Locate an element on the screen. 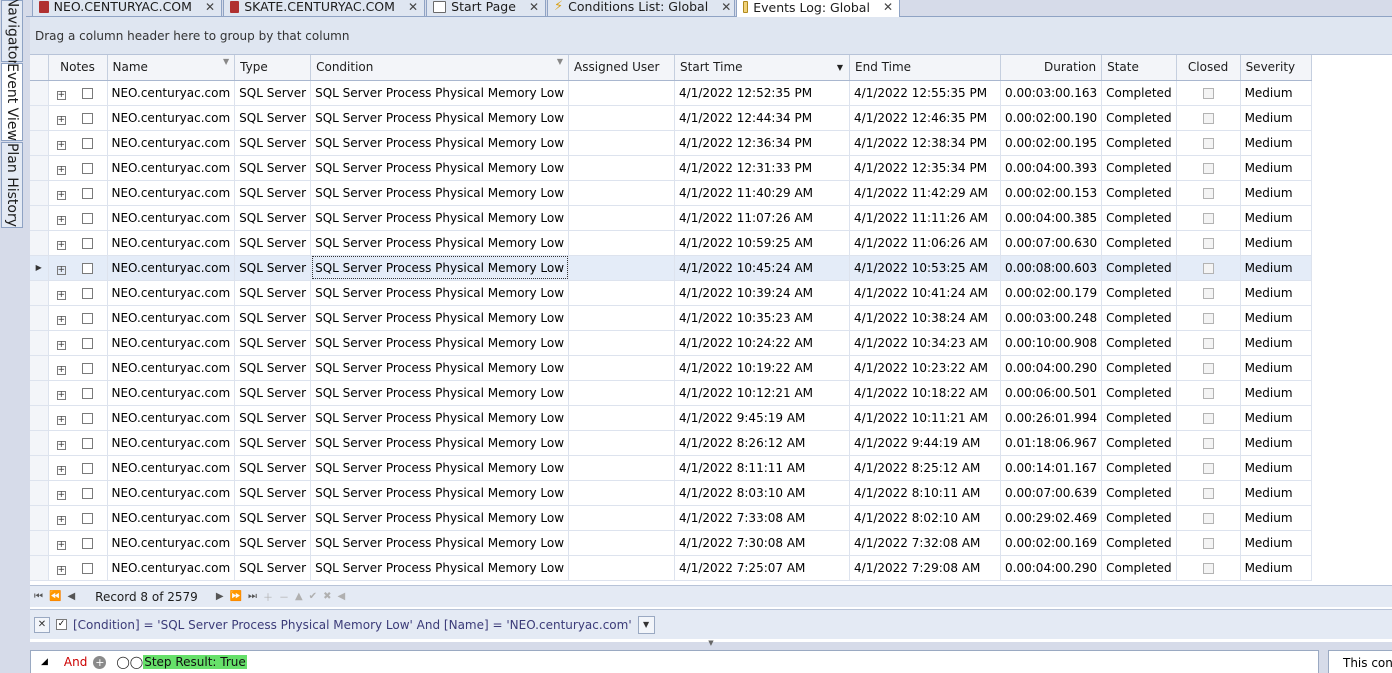  collapse-icon: ◢ is located at coordinates (44, 662).